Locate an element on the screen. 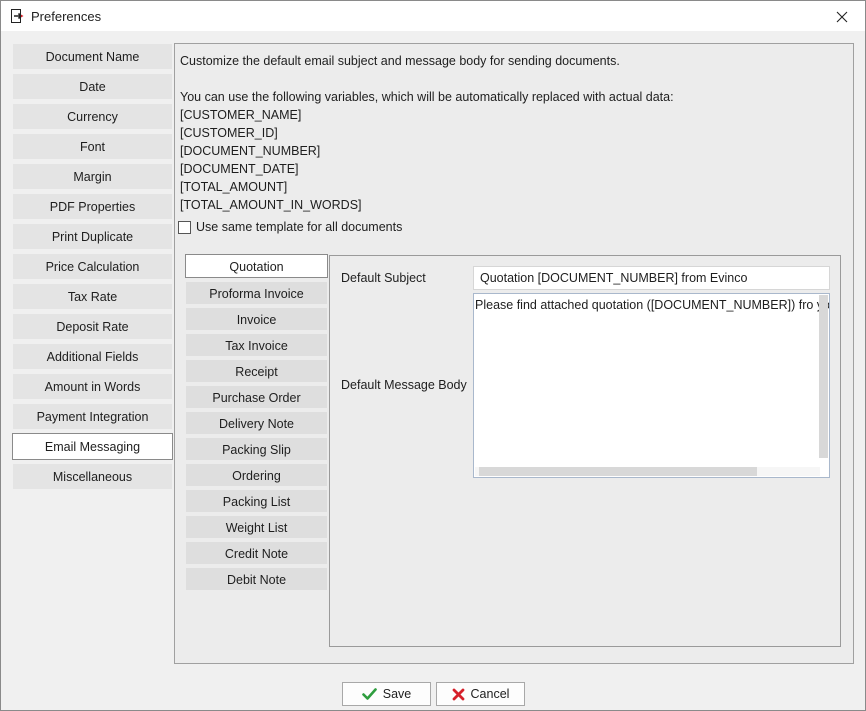  checkmark-icon is located at coordinates (369, 694).